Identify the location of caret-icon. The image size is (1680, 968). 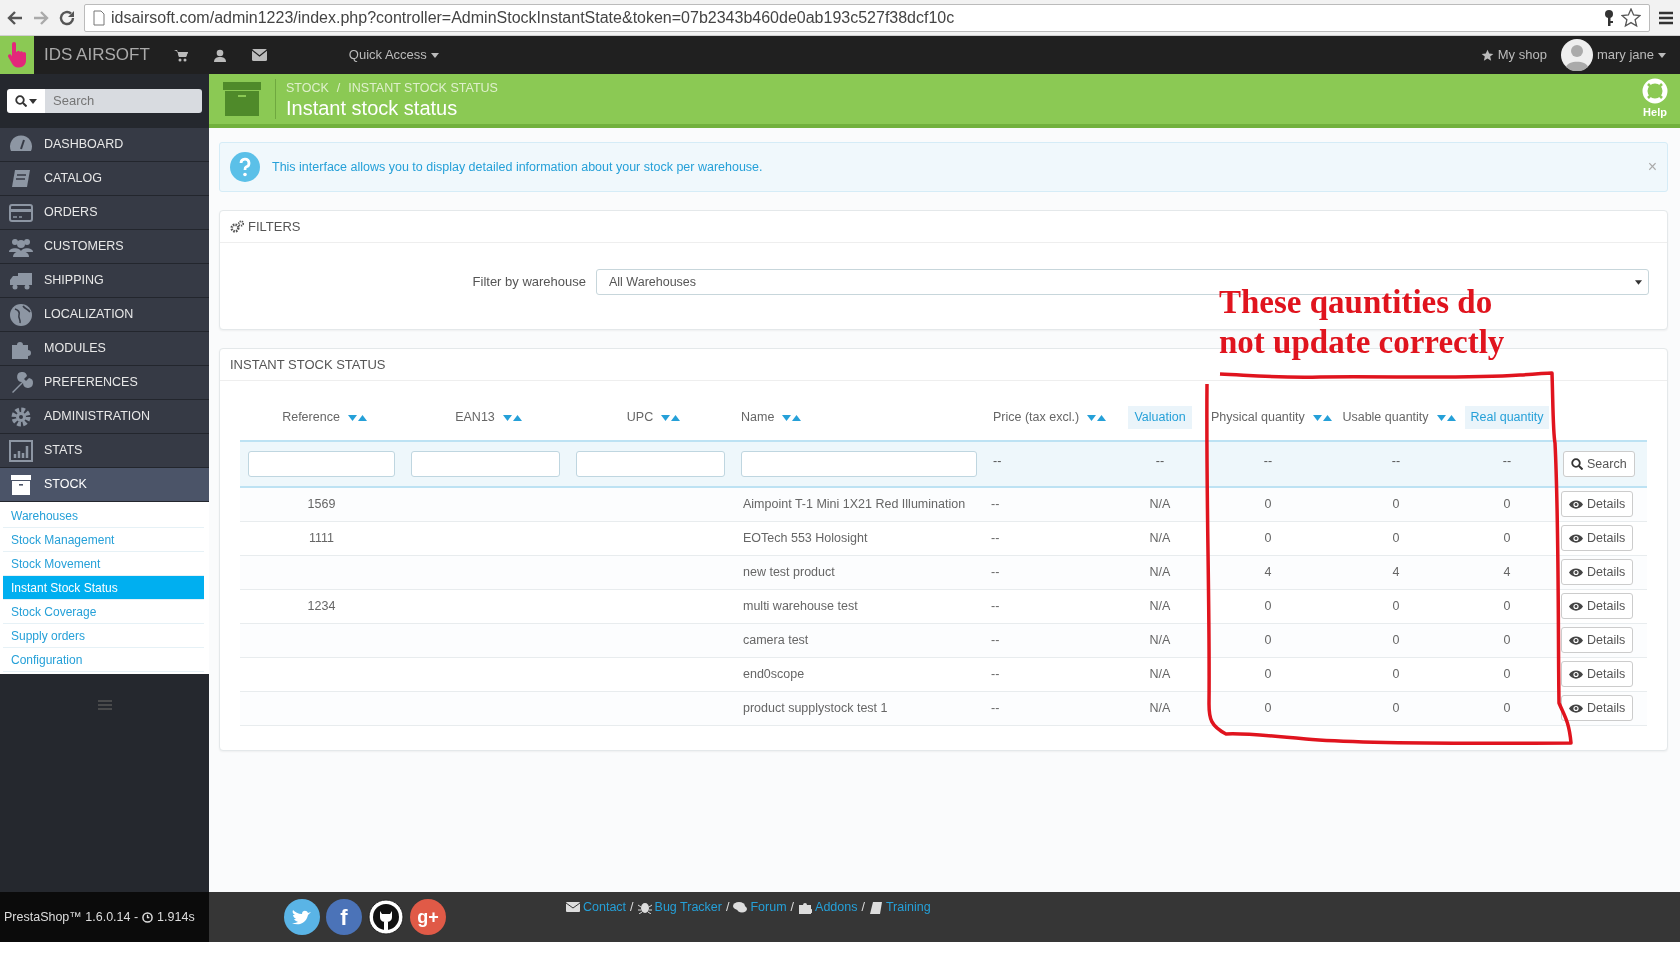
(1662, 55).